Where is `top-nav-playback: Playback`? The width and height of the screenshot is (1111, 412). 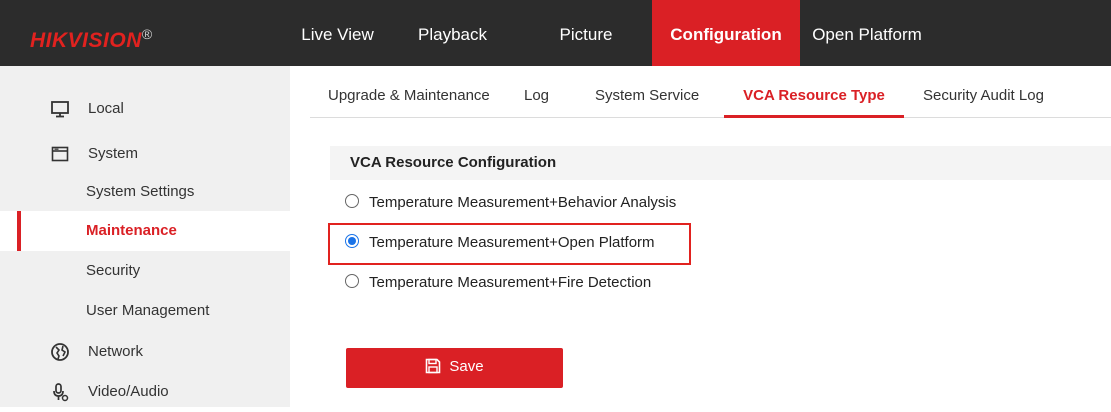
top-nav-playback: Playback is located at coordinates (452, 33).